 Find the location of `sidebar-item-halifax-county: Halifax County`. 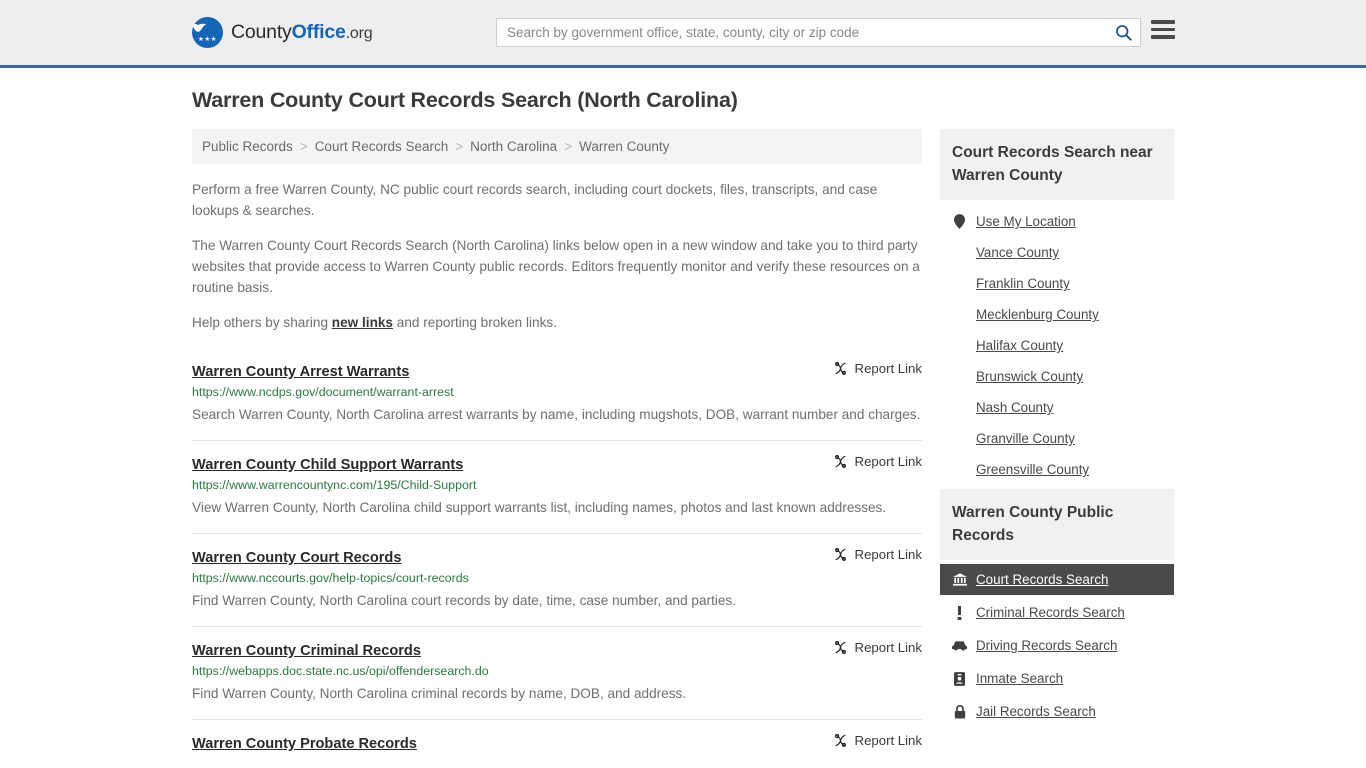

sidebar-item-halifax-county: Halifax County is located at coordinates (1057, 345).